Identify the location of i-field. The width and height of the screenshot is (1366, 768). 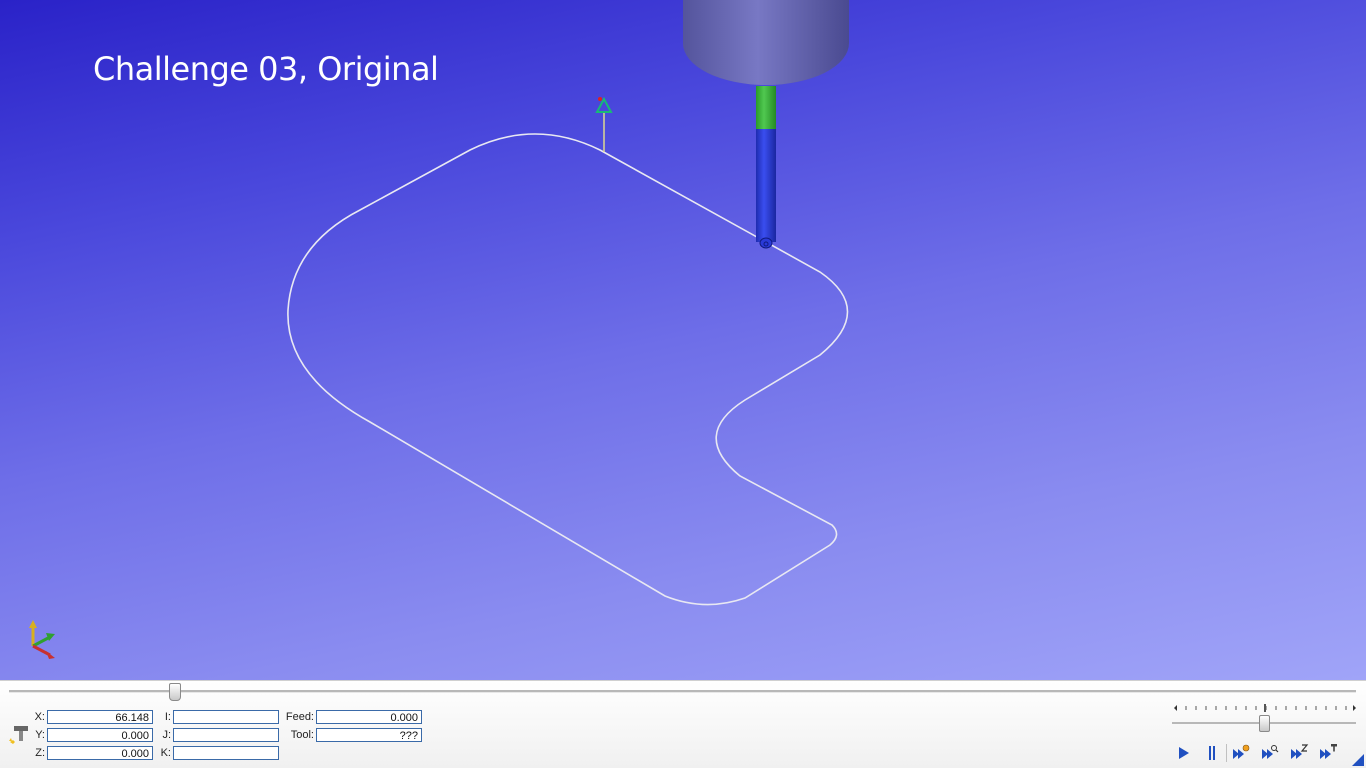
(226, 717).